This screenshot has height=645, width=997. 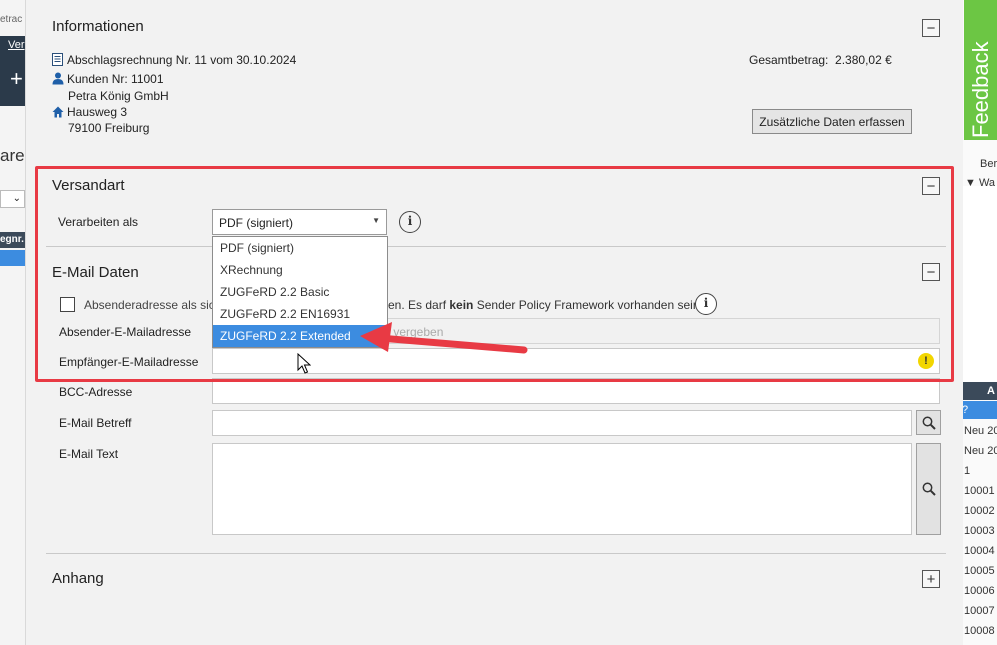 I want to click on bg-white-panel, so click(x=979, y=284).